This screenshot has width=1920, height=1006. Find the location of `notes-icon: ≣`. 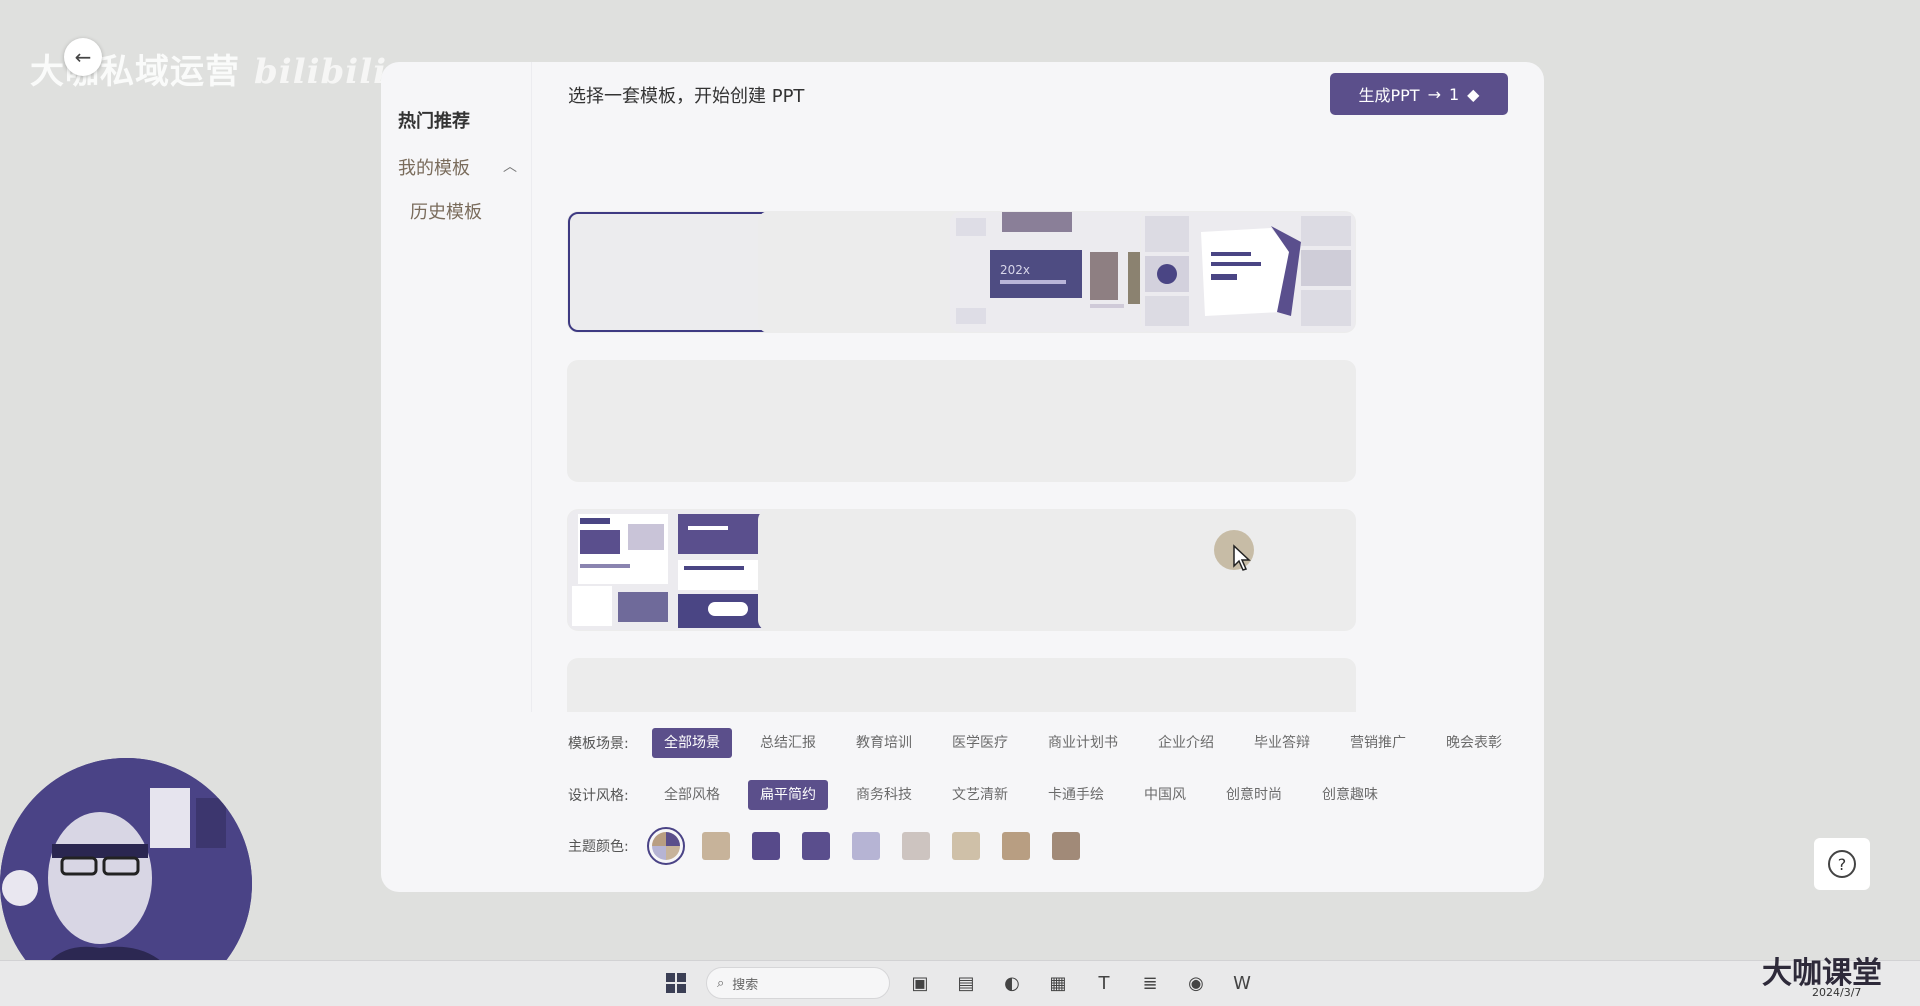

notes-icon: ≣ is located at coordinates (1150, 983).